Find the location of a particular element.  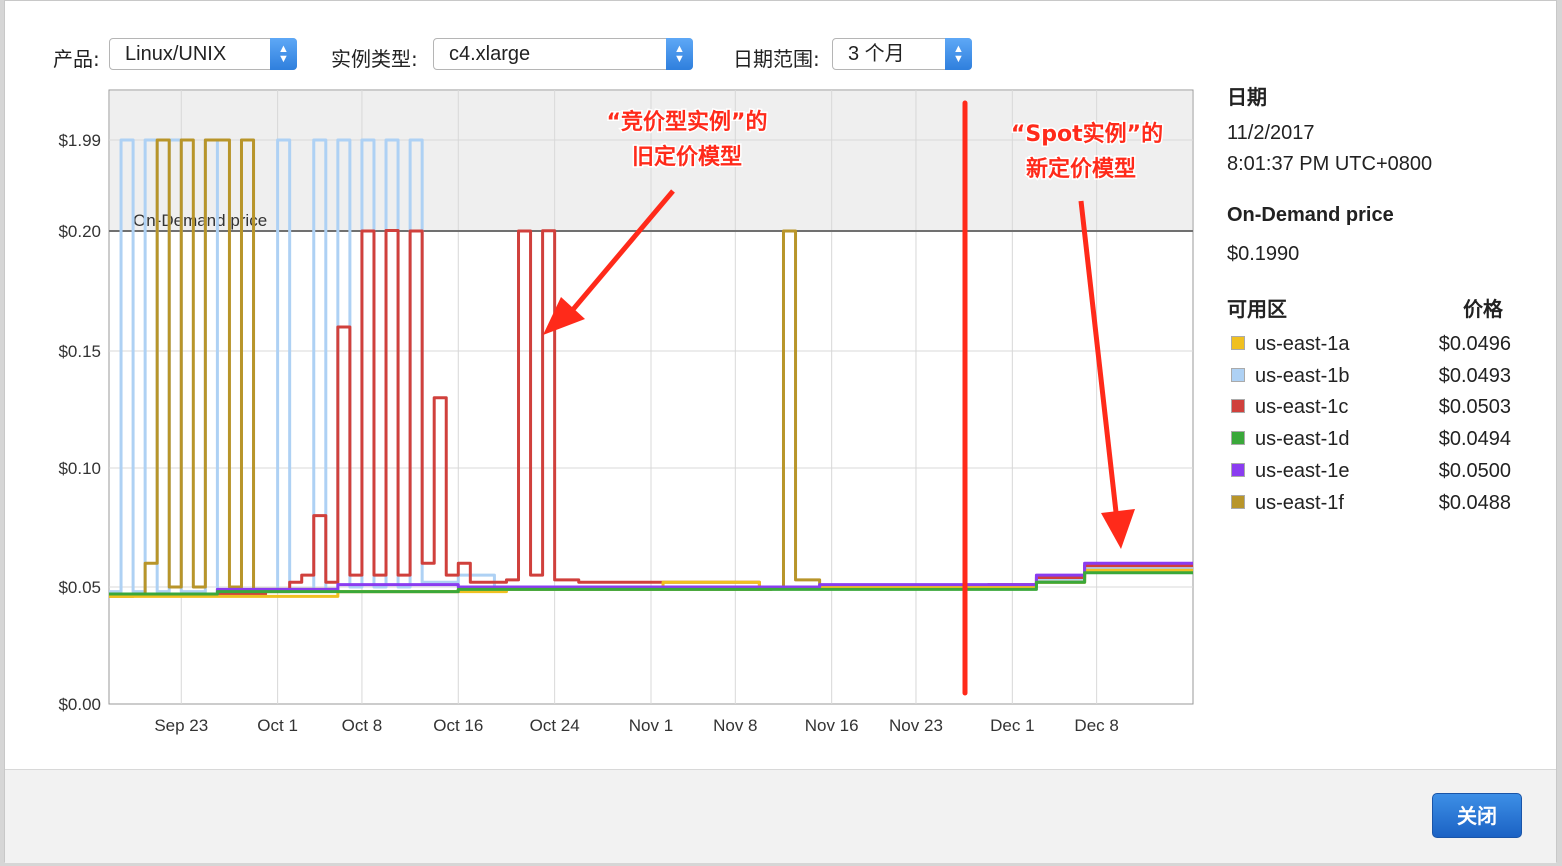

x-tick-label: Nov 1 is located at coordinates (651, 725).